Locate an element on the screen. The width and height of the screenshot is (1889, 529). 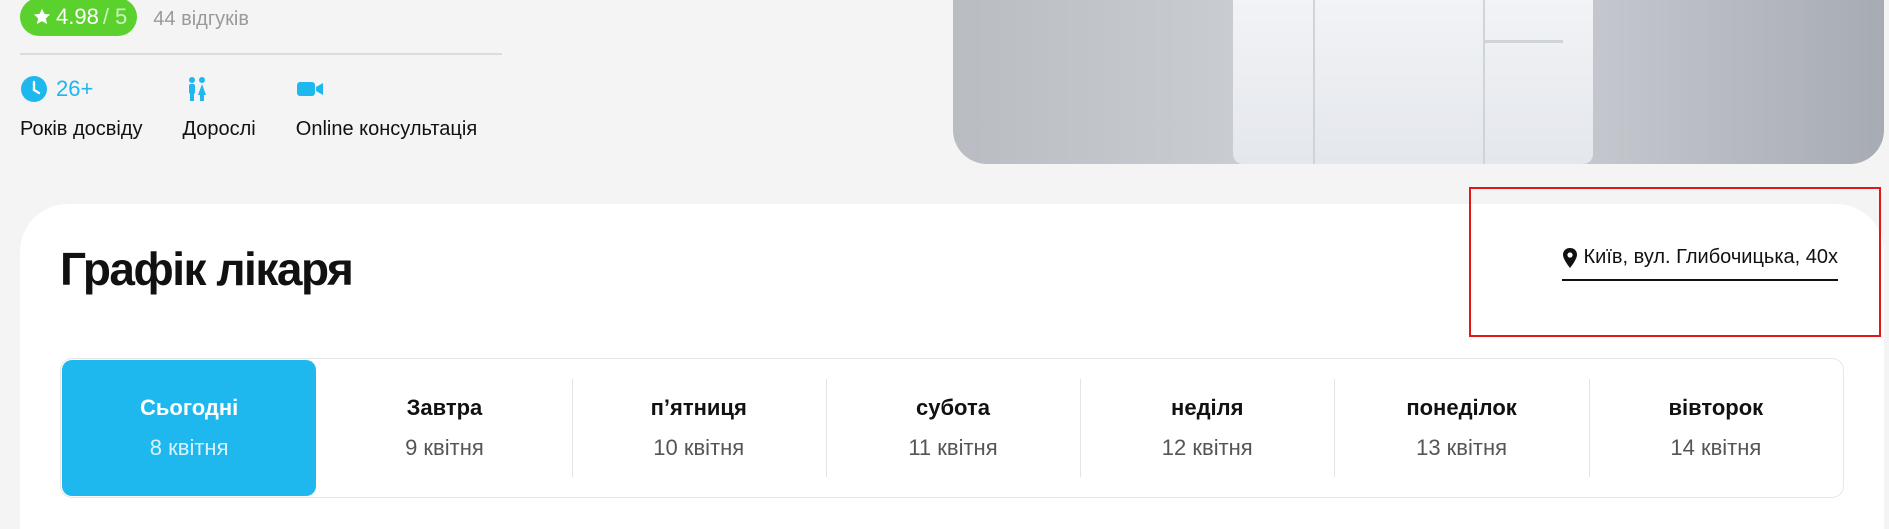
day-name: п’ятниця is located at coordinates (698, 407).